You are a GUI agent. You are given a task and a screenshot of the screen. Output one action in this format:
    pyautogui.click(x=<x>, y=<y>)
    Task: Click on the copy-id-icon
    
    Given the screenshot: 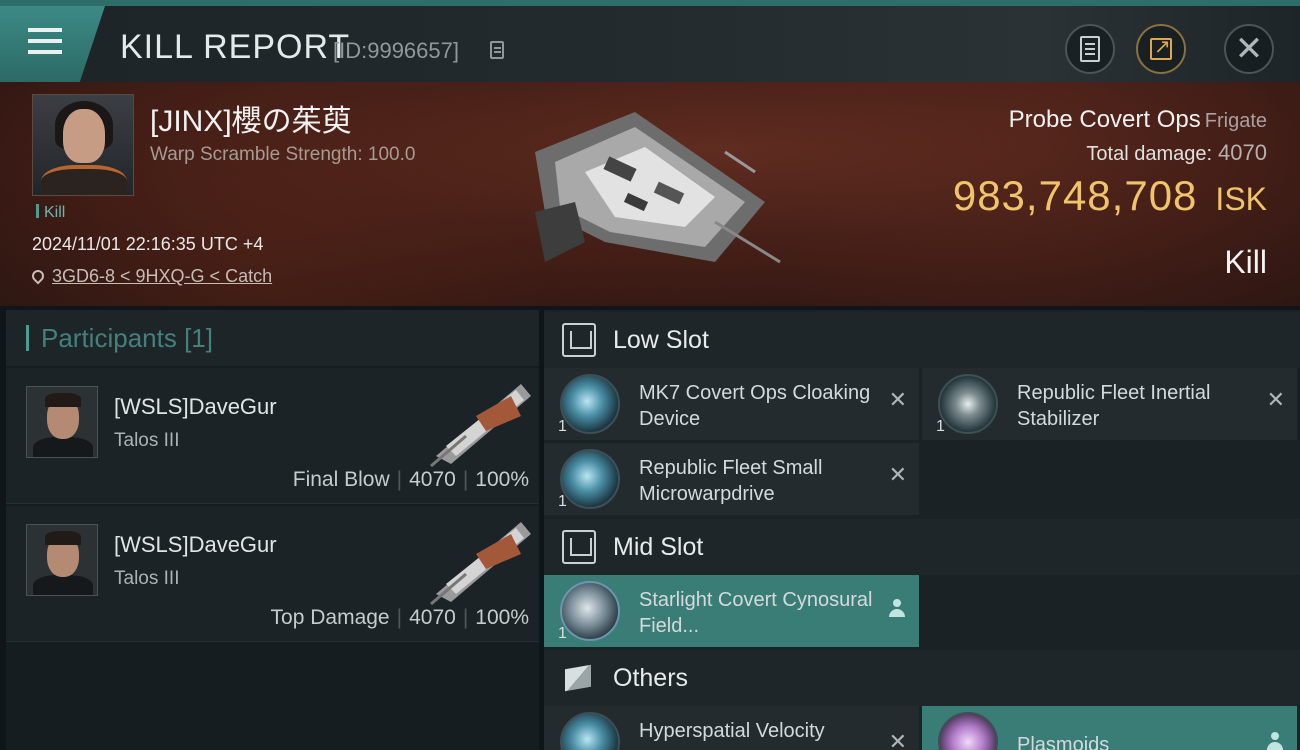 What is the action you would take?
    pyautogui.click(x=497, y=50)
    